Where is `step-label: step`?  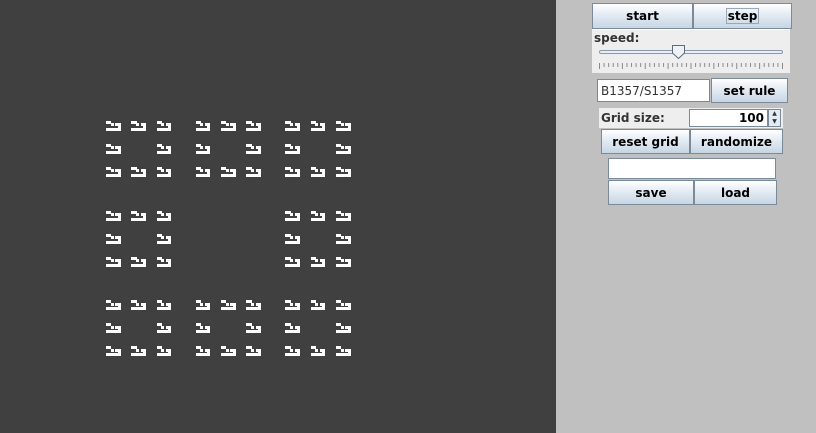 step-label: step is located at coordinates (742, 16).